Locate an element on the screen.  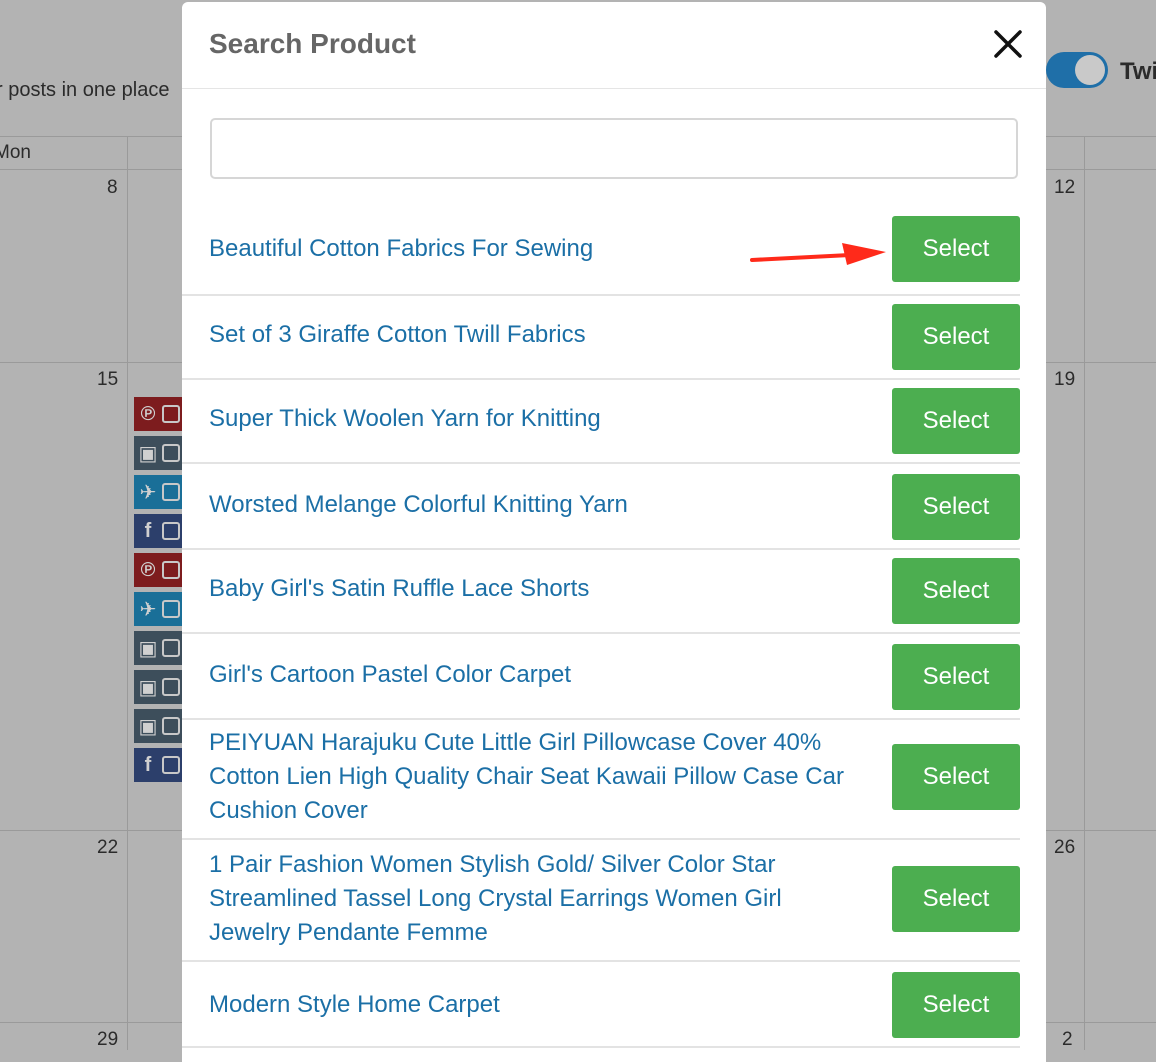
calendar-date: 26 is located at coordinates (1065, 847).